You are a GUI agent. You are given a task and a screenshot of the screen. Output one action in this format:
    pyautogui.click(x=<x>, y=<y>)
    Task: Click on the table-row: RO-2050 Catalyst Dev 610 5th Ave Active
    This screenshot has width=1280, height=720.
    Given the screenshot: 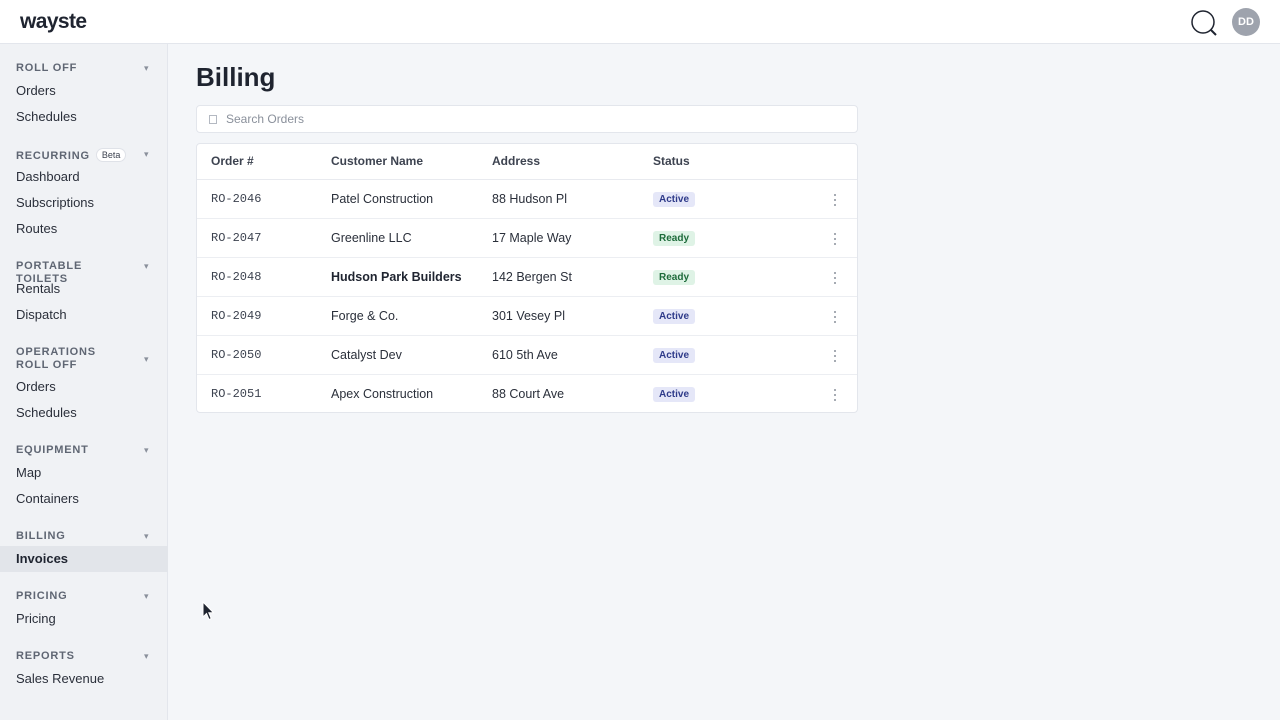 What is the action you would take?
    pyautogui.click(x=527, y=355)
    